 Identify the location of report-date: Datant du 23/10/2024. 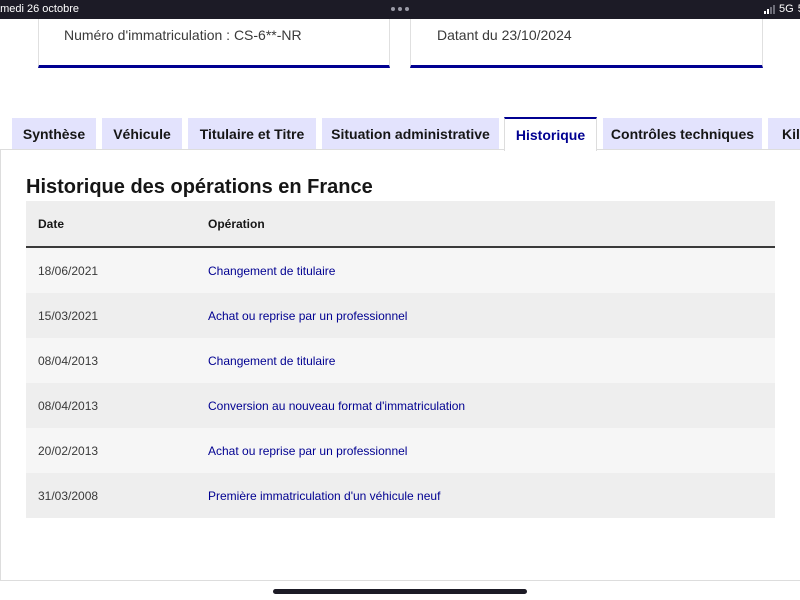
(504, 35).